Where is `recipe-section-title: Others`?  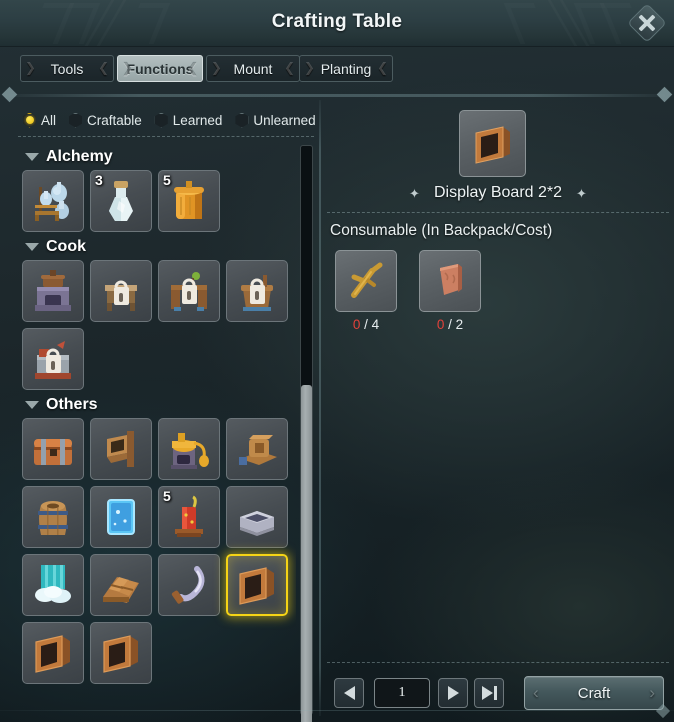 recipe-section-title: Others is located at coordinates (72, 404).